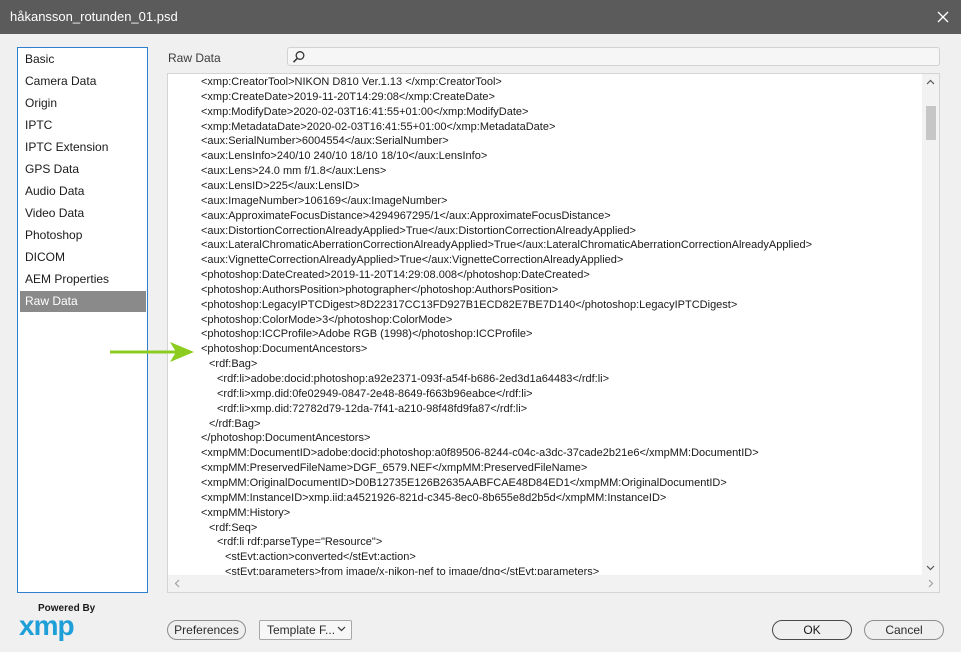 This screenshot has width=961, height=652. Describe the element at coordinates (83, 125) in the screenshot. I see `sidebar-item-iptc: IPTC` at that location.